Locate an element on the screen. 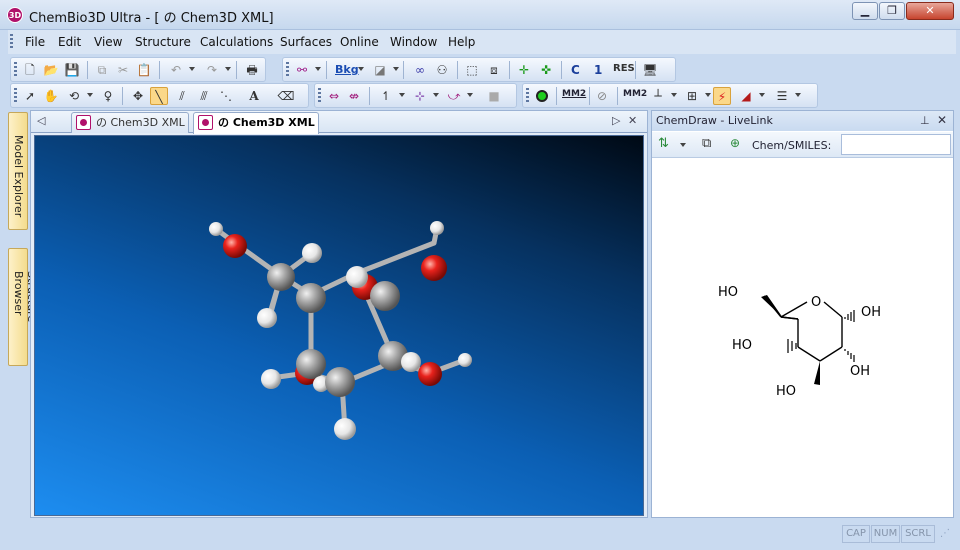  menu-calculations: Calculations is located at coordinates (236, 42).